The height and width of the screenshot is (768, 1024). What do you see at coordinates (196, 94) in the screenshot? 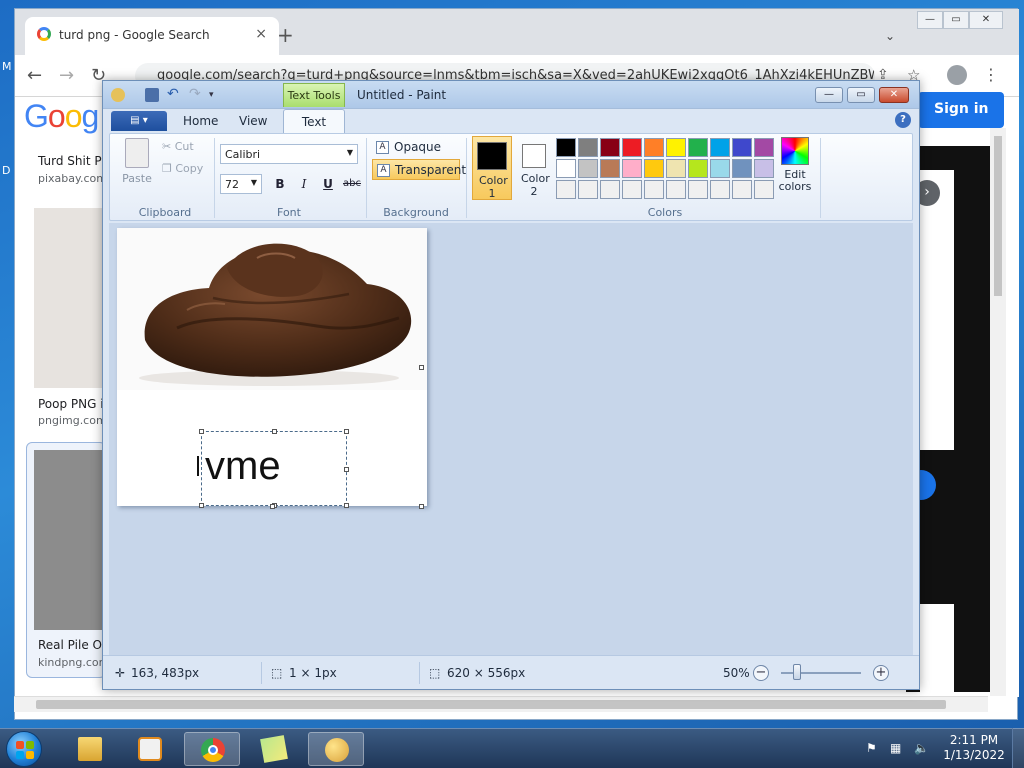
I see `redo-icon: ↷` at bounding box center [196, 94].